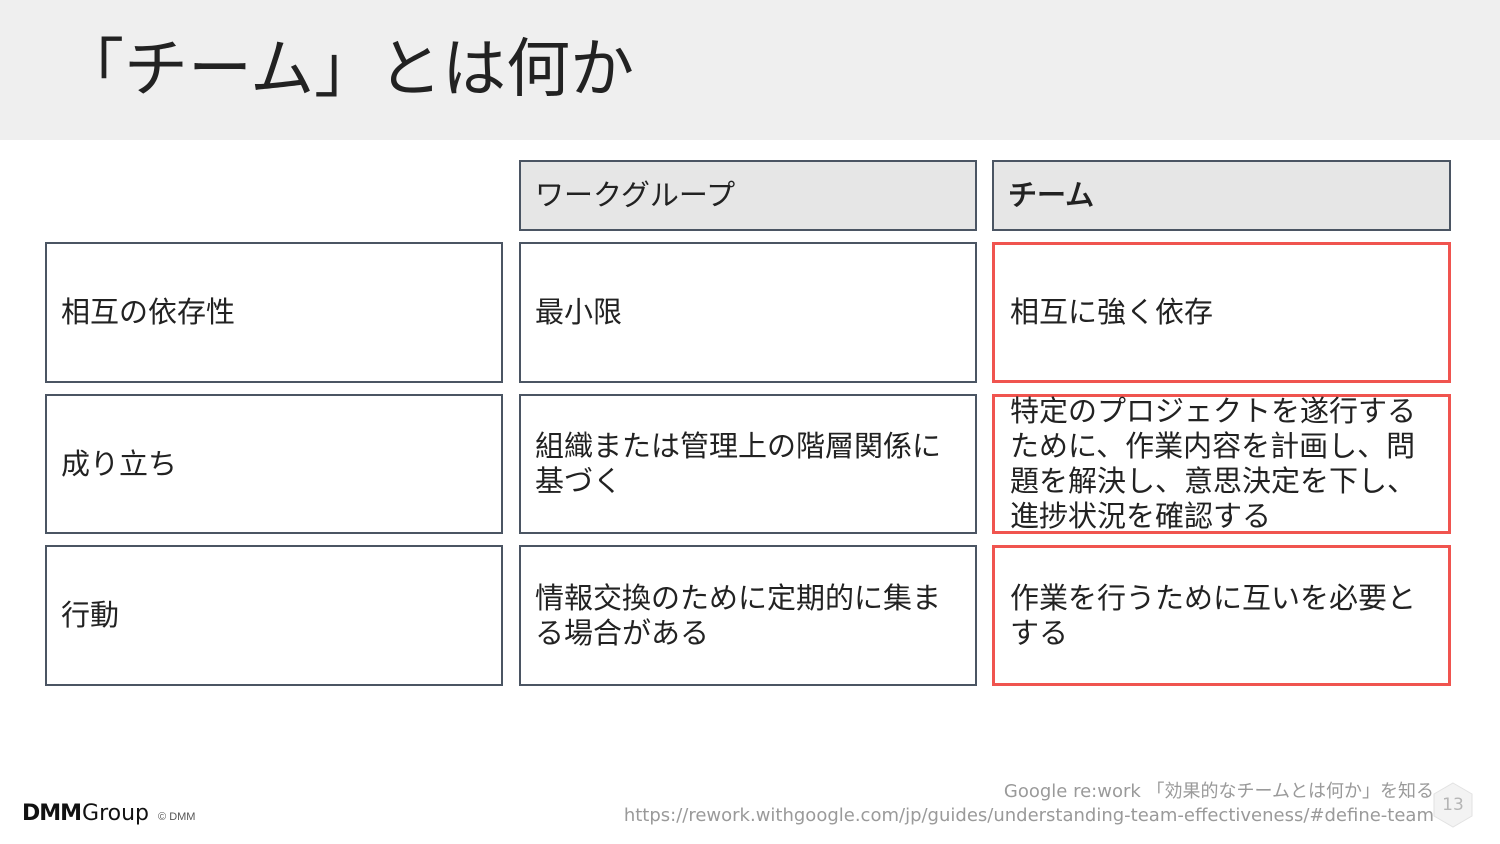  I want to click on row-label-formation: 成り立ち, so click(274, 464).